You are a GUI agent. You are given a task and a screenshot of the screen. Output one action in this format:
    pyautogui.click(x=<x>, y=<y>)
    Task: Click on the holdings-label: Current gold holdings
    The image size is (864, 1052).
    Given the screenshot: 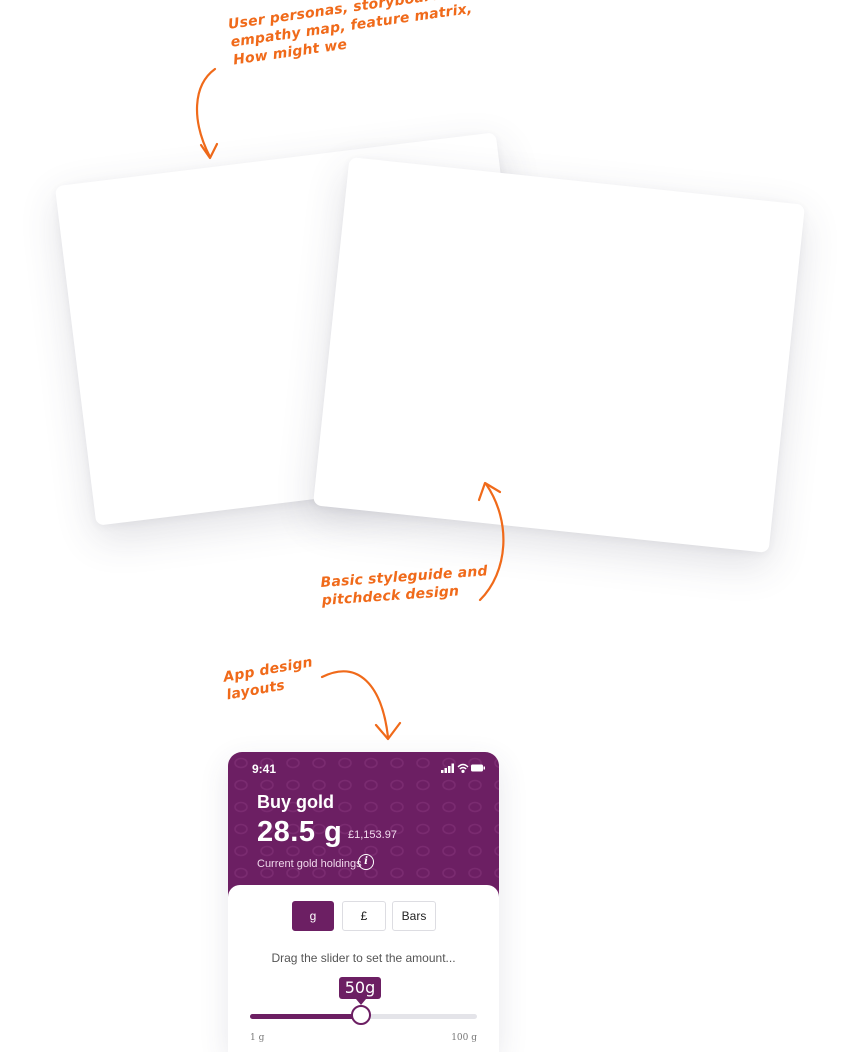 What is the action you would take?
    pyautogui.click(x=309, y=864)
    